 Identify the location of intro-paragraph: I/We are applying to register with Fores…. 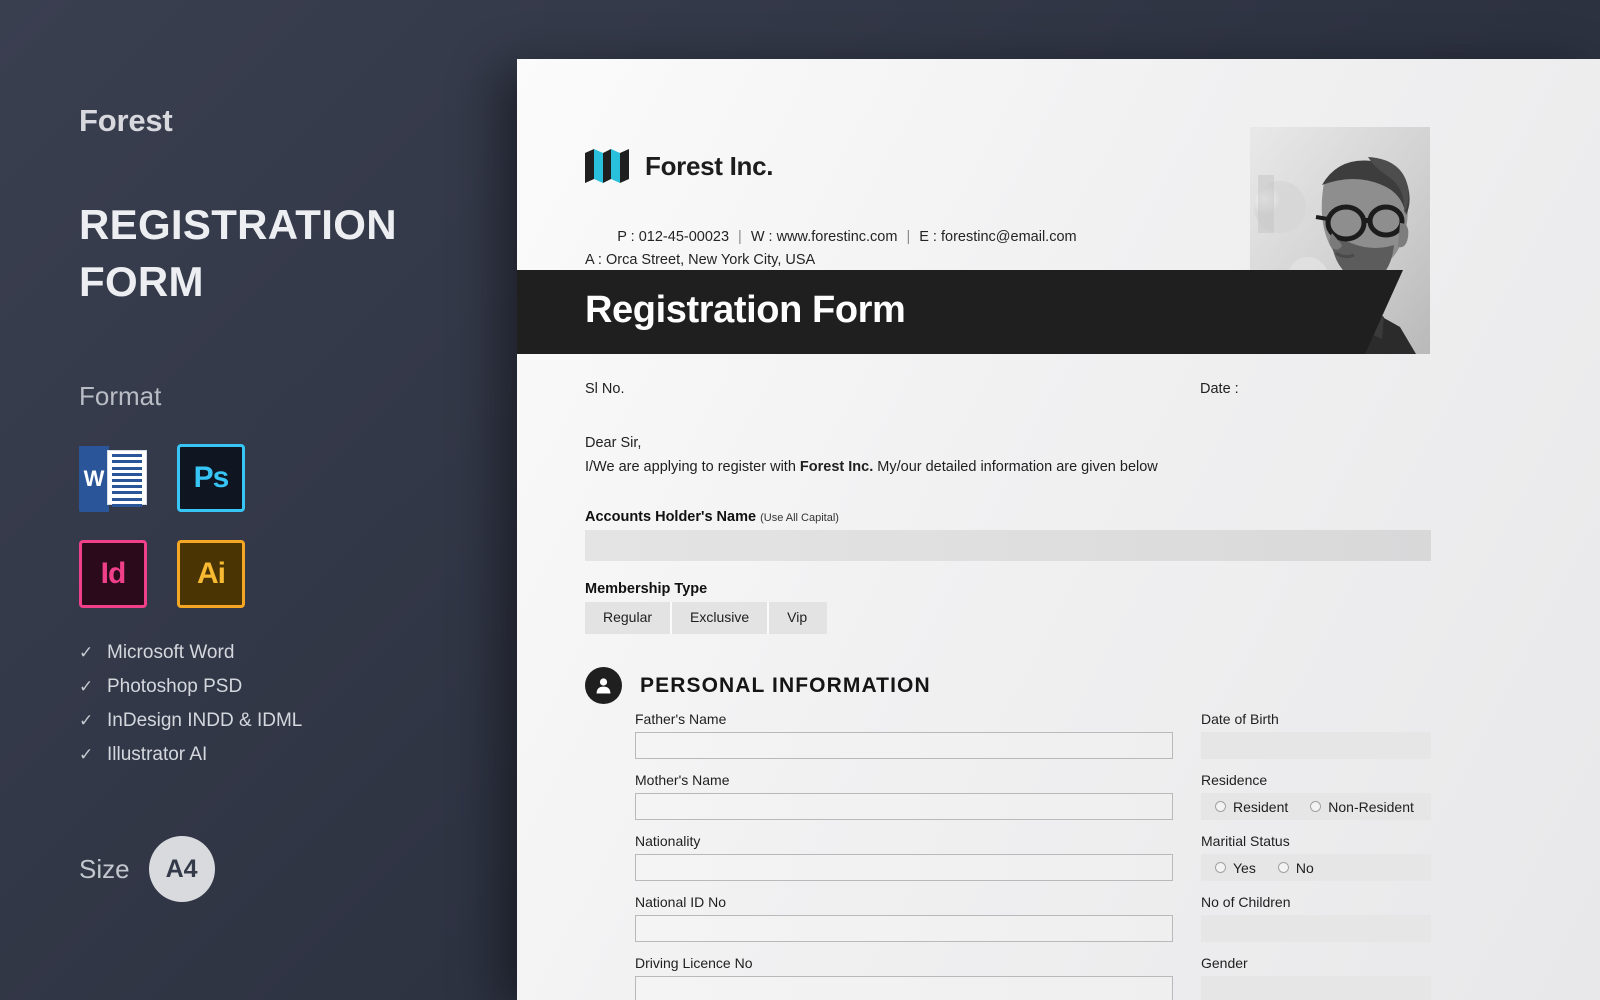
(871, 467).